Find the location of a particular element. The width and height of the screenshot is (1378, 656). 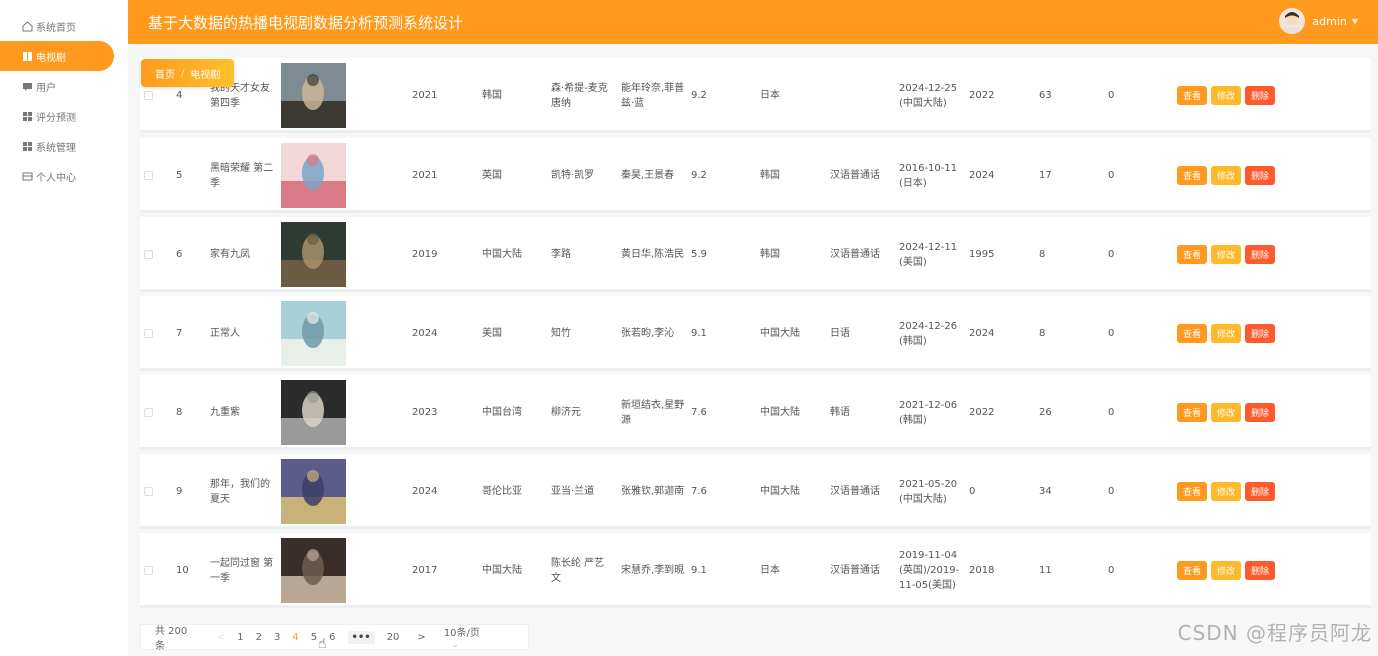

chevron-down-icon: ⌄ is located at coordinates (455, 644).